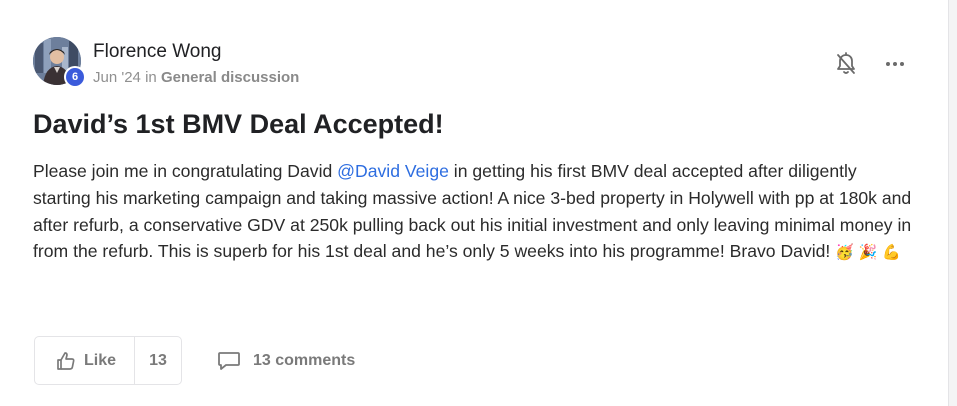 Image resolution: width=957 pixels, height=406 pixels. Describe the element at coordinates (304, 360) in the screenshot. I see `comments-label: 13 comments` at that location.